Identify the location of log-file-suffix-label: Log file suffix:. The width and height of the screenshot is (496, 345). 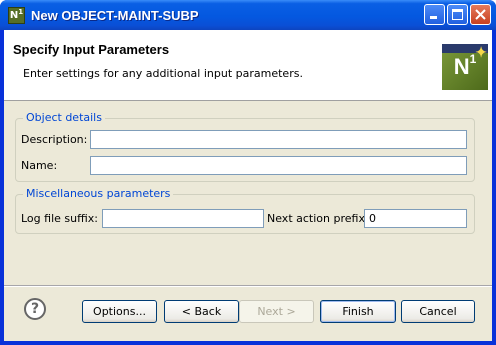
(59, 218).